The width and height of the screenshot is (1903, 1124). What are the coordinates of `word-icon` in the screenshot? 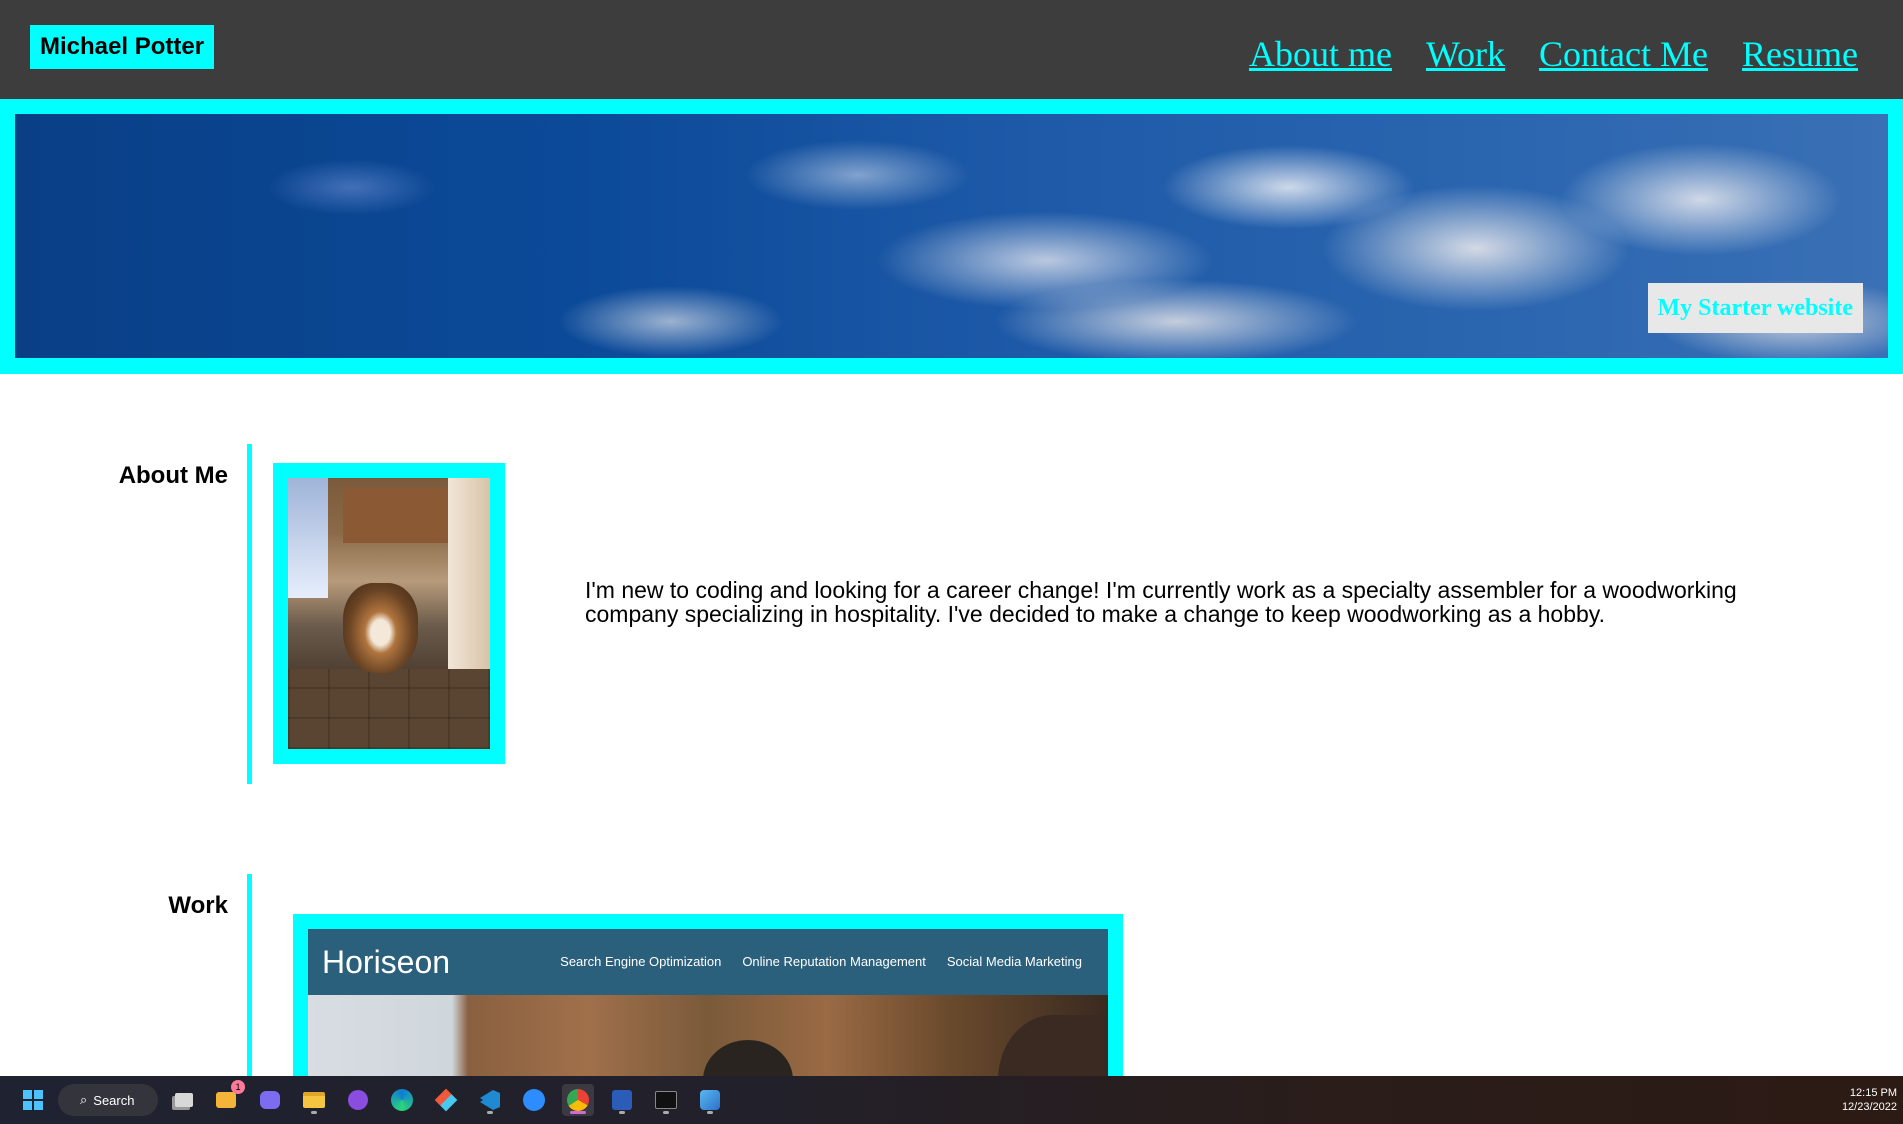 It's located at (622, 1100).